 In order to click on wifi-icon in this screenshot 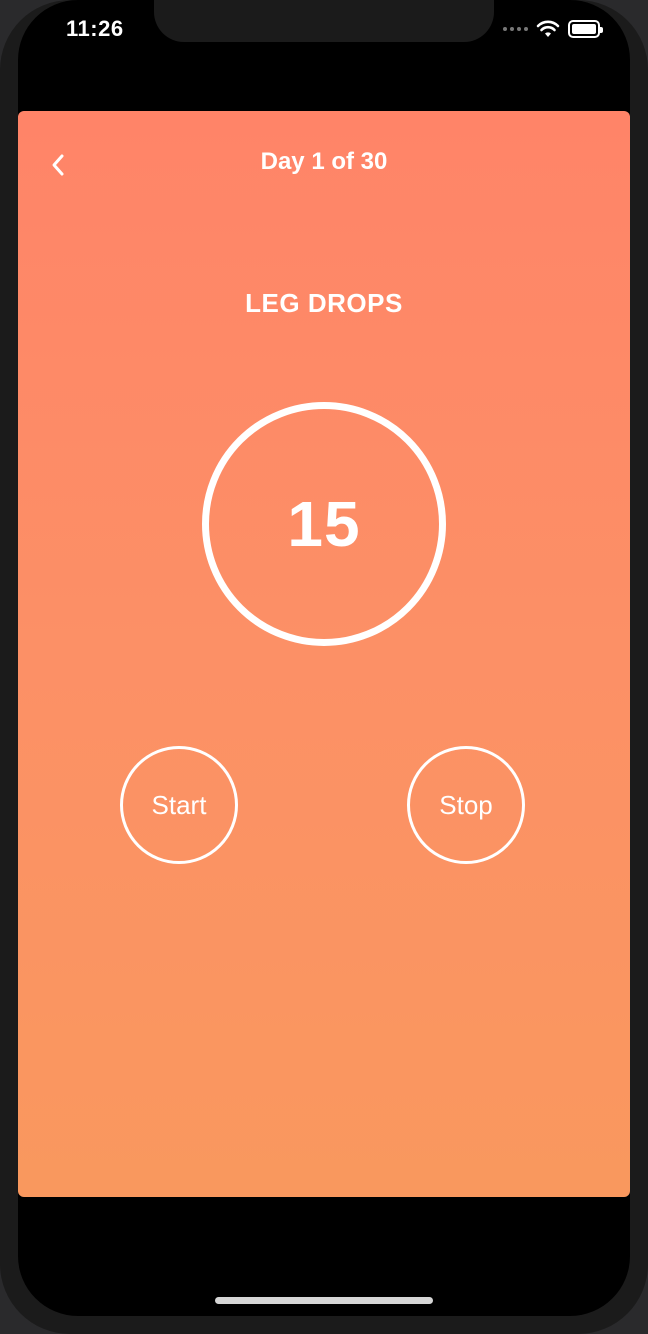, I will do `click(548, 28)`.